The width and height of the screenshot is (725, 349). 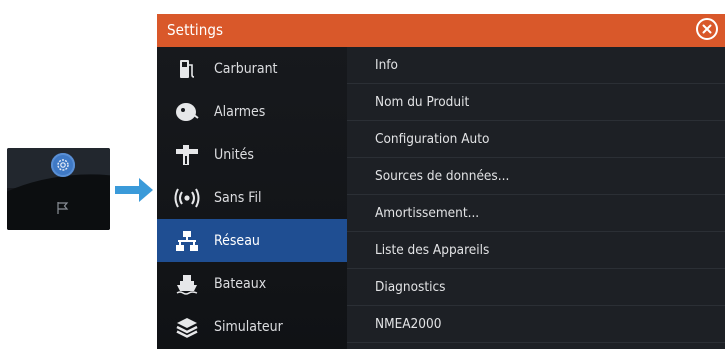 I want to click on nav-item-reseau: Réseau, so click(x=257, y=240).